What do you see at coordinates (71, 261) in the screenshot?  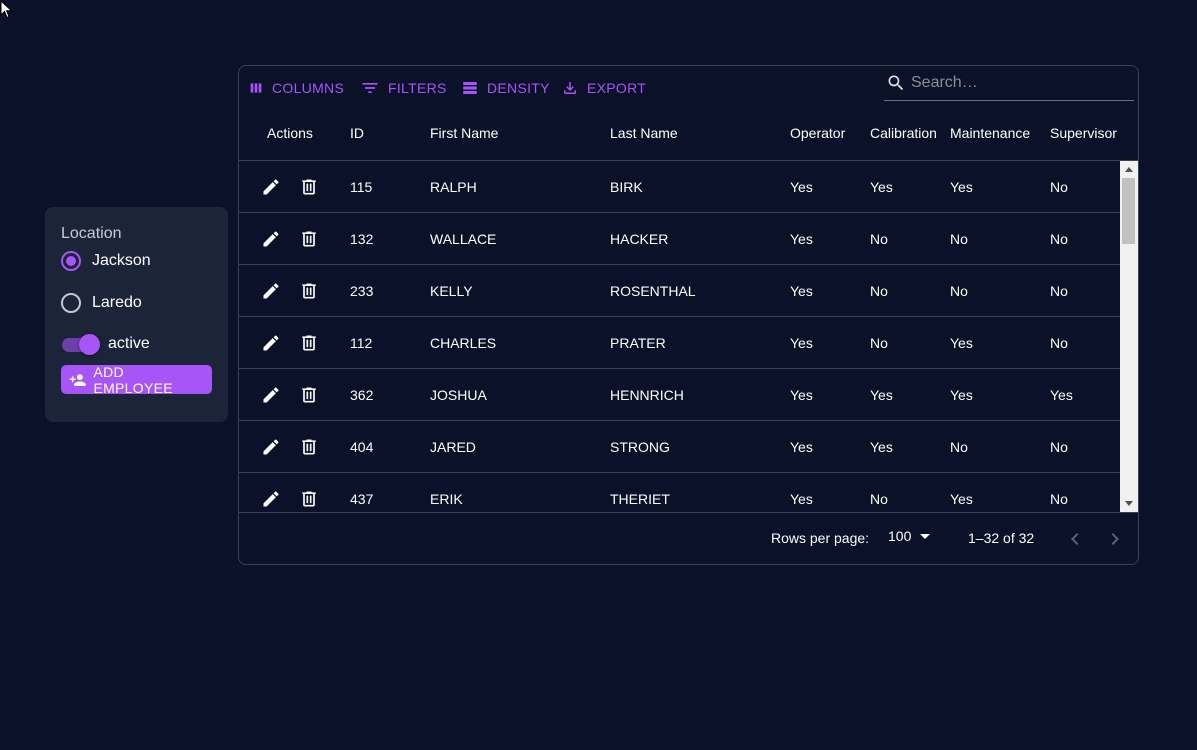 I see `radio-checked-icon` at bounding box center [71, 261].